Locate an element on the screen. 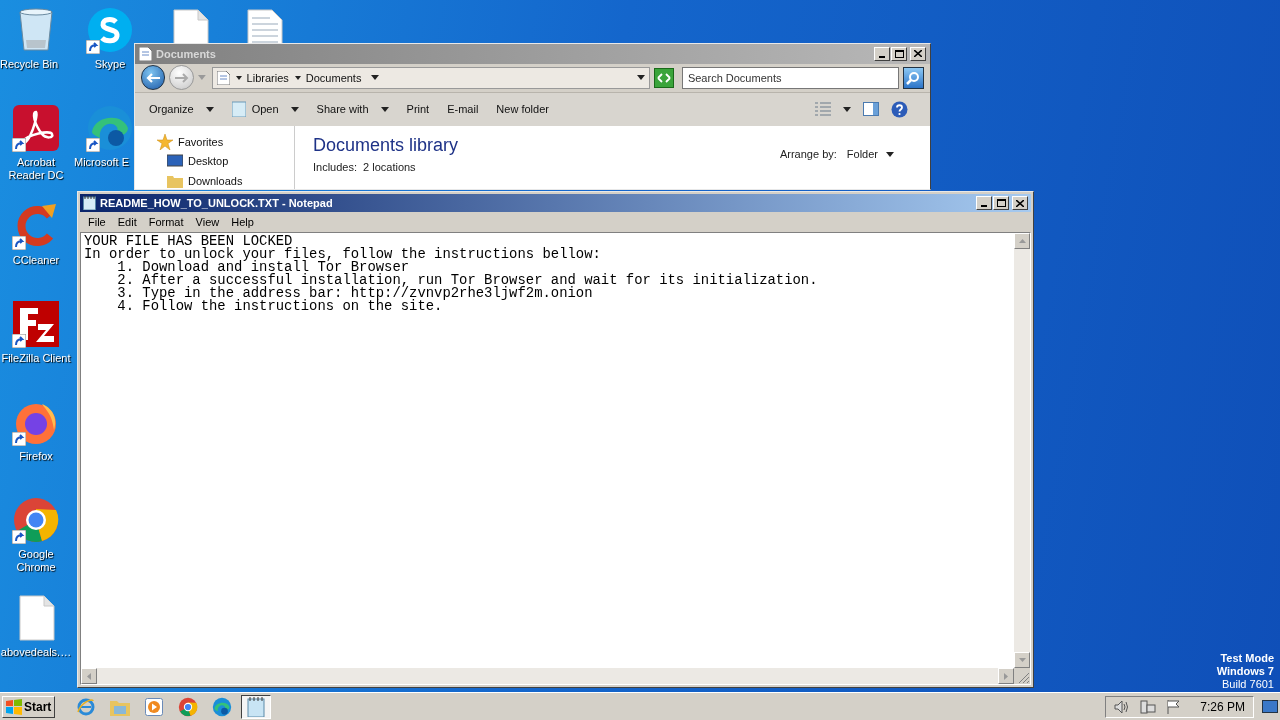 This screenshot has width=1280, height=720. desktop-icon-label: Recycle Bin is located at coordinates (29, 64).